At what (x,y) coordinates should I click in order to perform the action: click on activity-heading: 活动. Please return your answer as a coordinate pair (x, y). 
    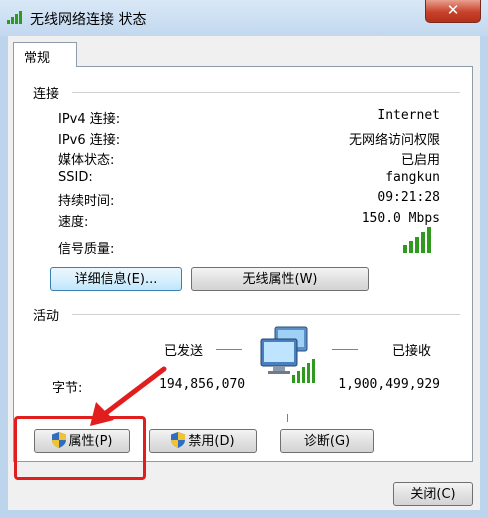
    Looking at the image, I should click on (46, 316).